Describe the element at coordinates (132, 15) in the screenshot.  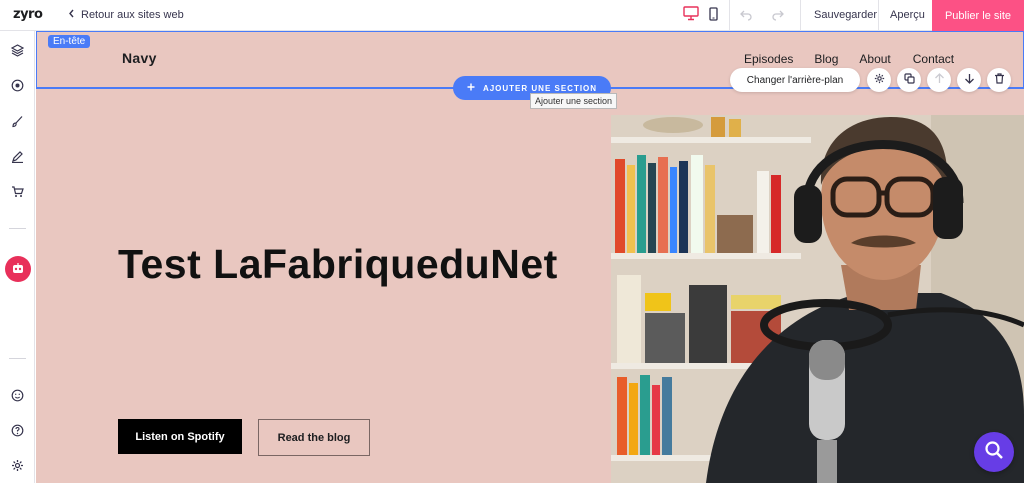
I see `back-link-label: Retour aux sites web` at that location.